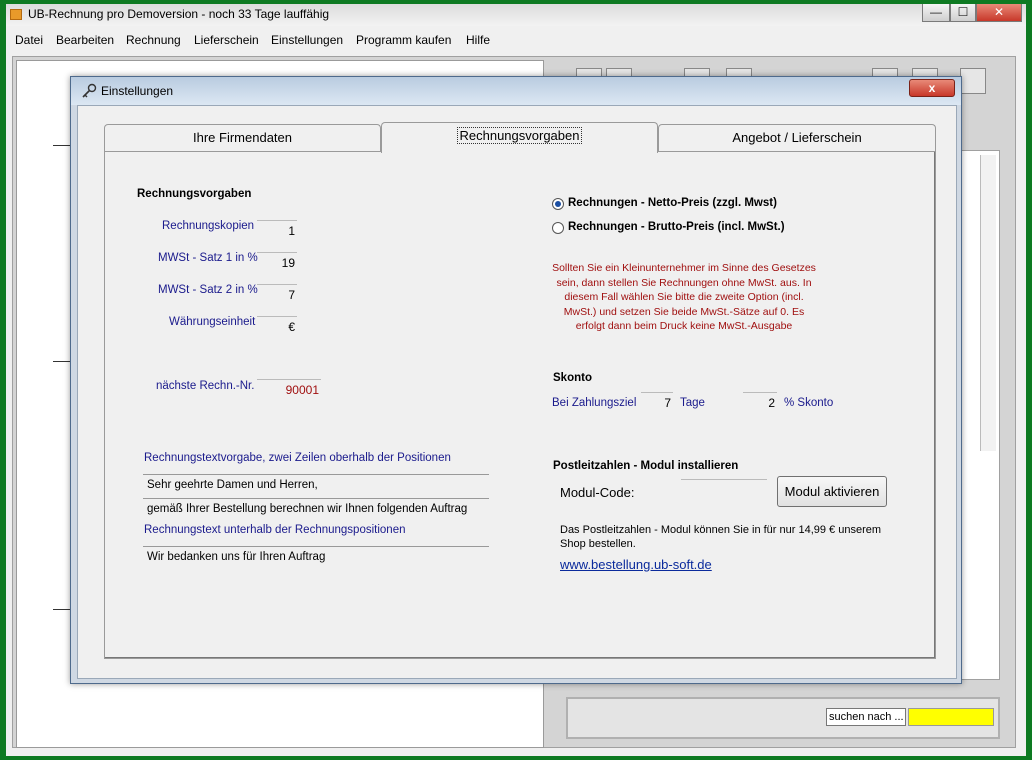 The image size is (1032, 760). I want to click on radio-netto, so click(558, 204).